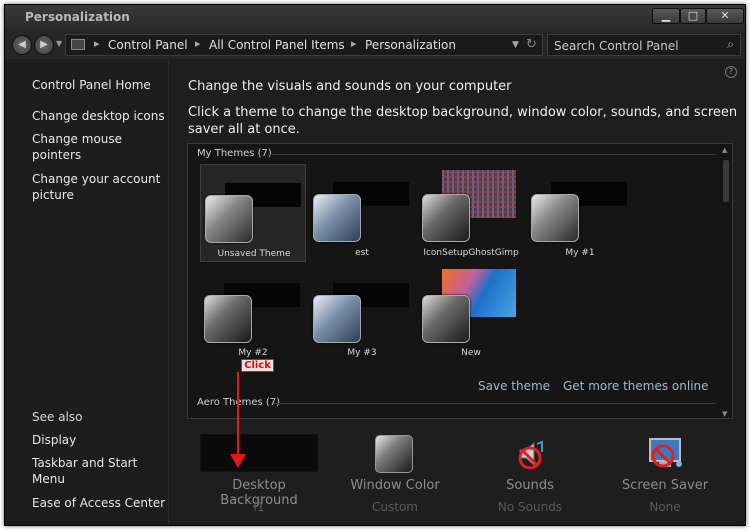  Describe the element at coordinates (530, 485) in the screenshot. I see `sounds-link: Sounds` at that location.